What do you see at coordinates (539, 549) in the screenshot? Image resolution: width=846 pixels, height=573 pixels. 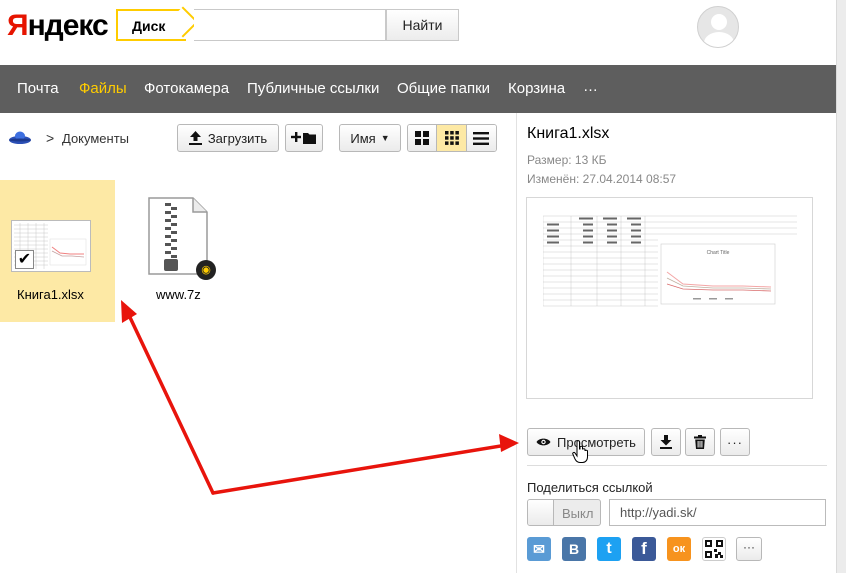 I see `share-email-icon: ✉` at bounding box center [539, 549].